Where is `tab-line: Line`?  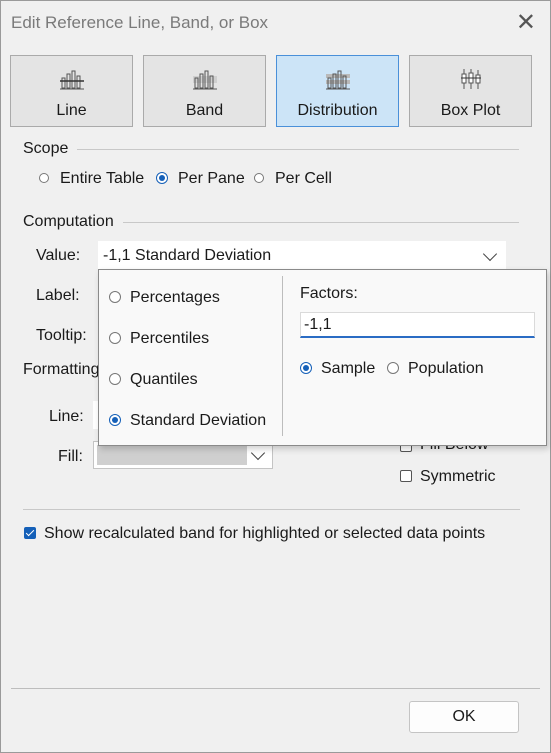 tab-line: Line is located at coordinates (71, 91).